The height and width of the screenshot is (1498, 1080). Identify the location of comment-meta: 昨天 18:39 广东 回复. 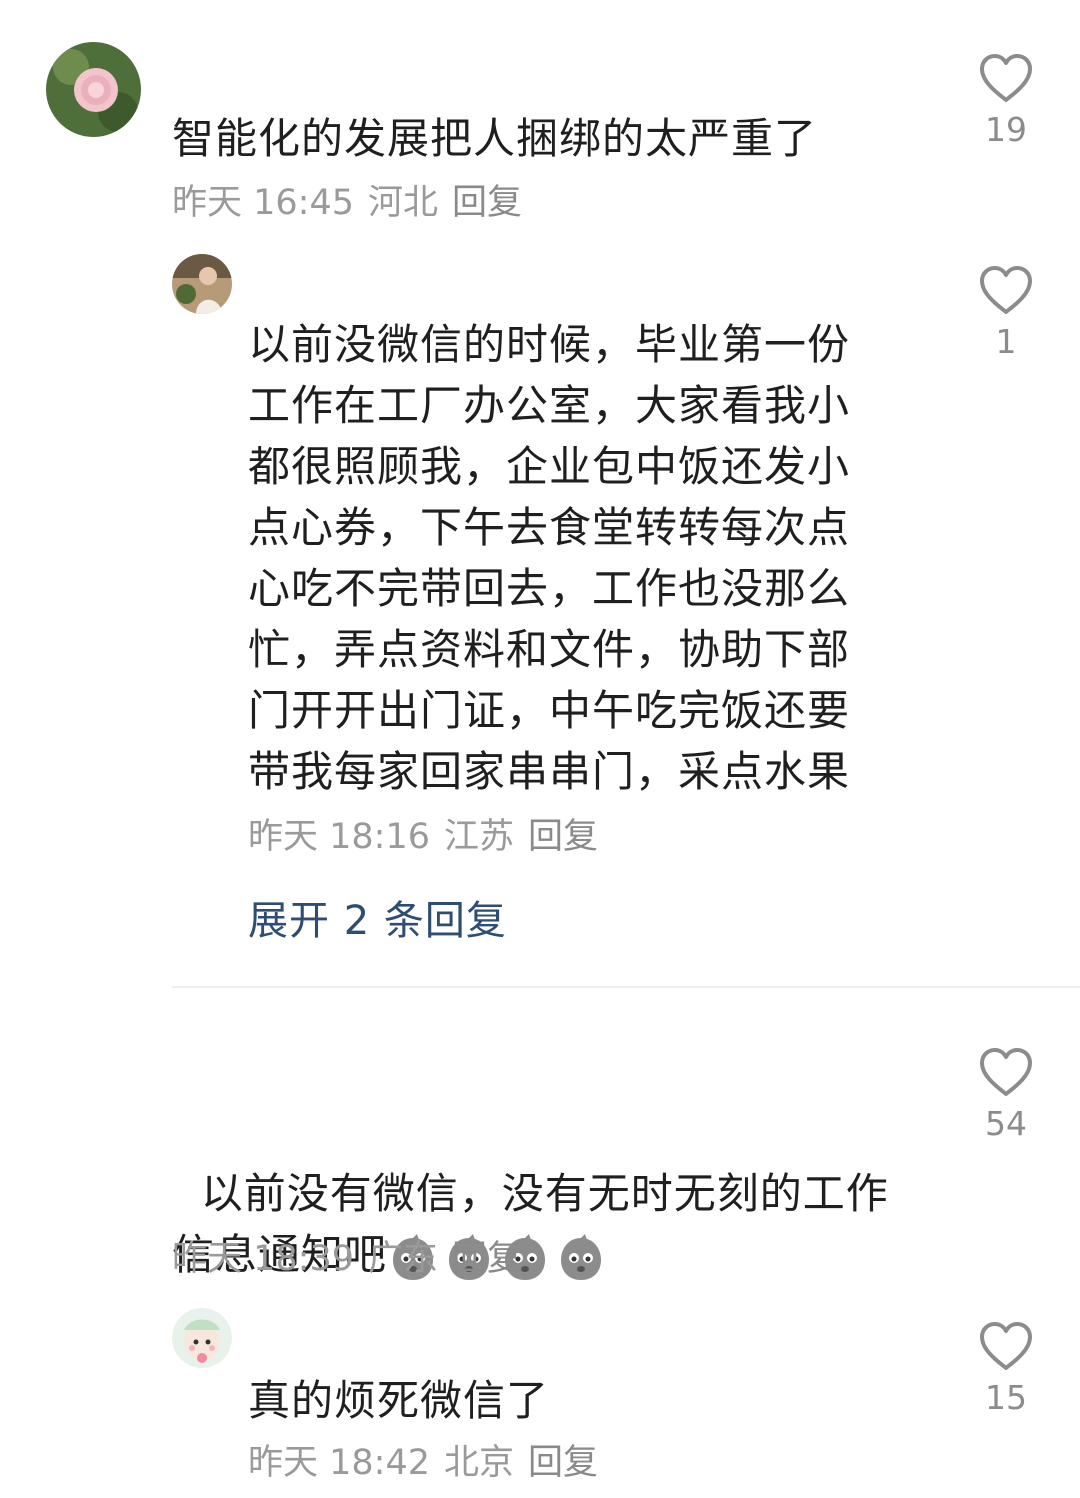
(347, 1255).